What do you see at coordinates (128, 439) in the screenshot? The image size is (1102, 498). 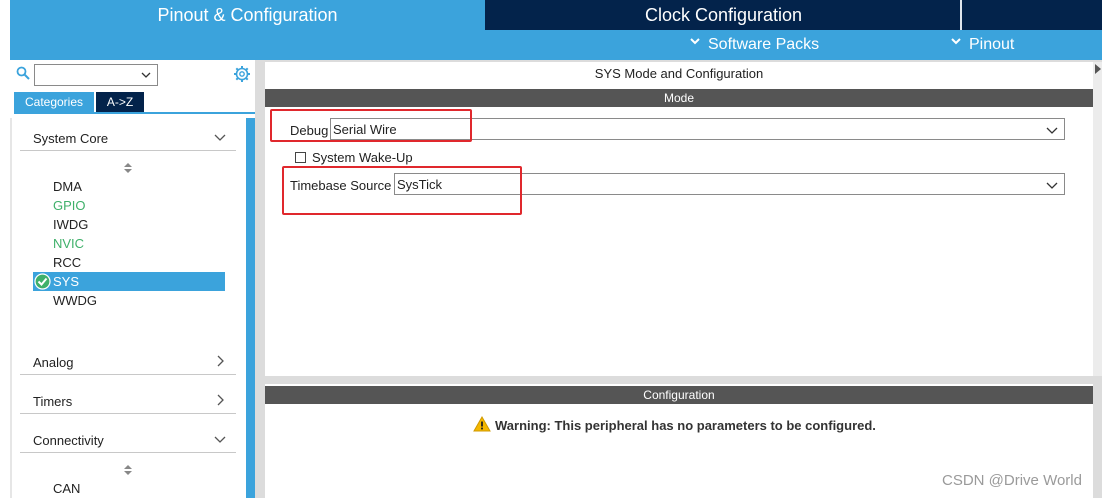 I see `group-connectivity: Connectivity` at bounding box center [128, 439].